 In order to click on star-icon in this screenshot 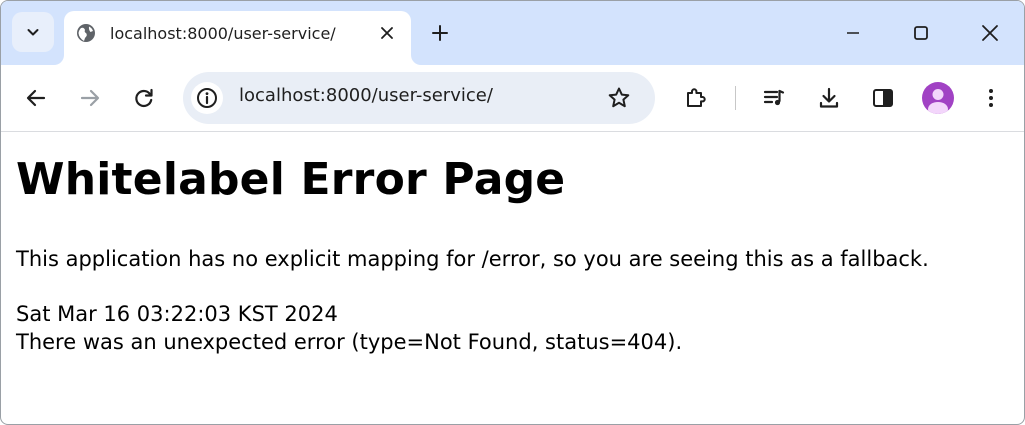, I will do `click(619, 97)`.